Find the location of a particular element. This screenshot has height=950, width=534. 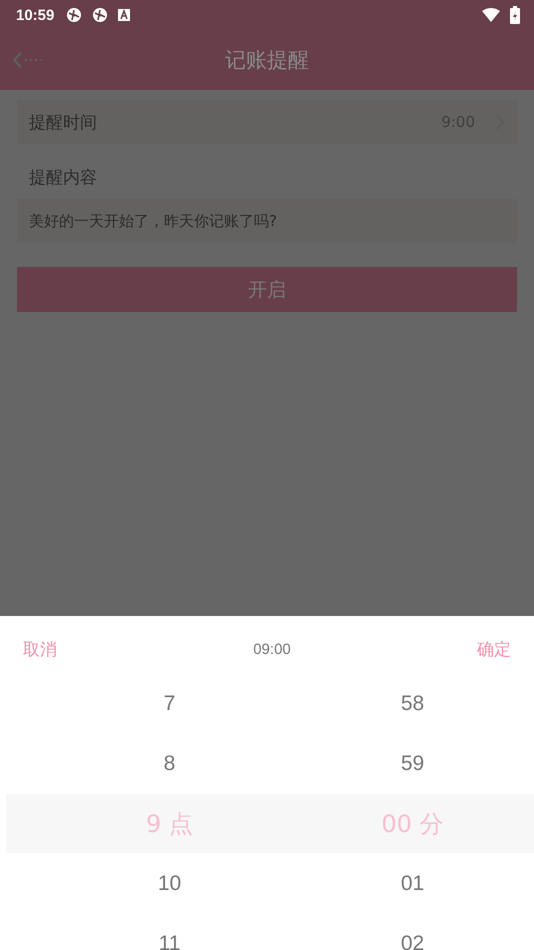

picker-item: 58 is located at coordinates (412, 704).